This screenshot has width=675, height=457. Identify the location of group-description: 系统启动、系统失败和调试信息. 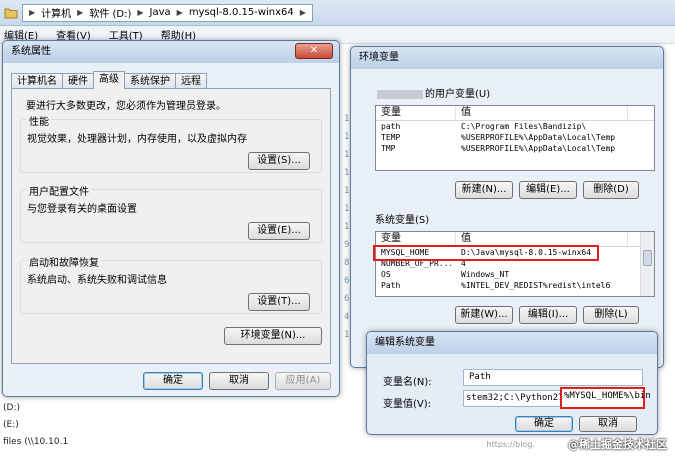
(97, 280).